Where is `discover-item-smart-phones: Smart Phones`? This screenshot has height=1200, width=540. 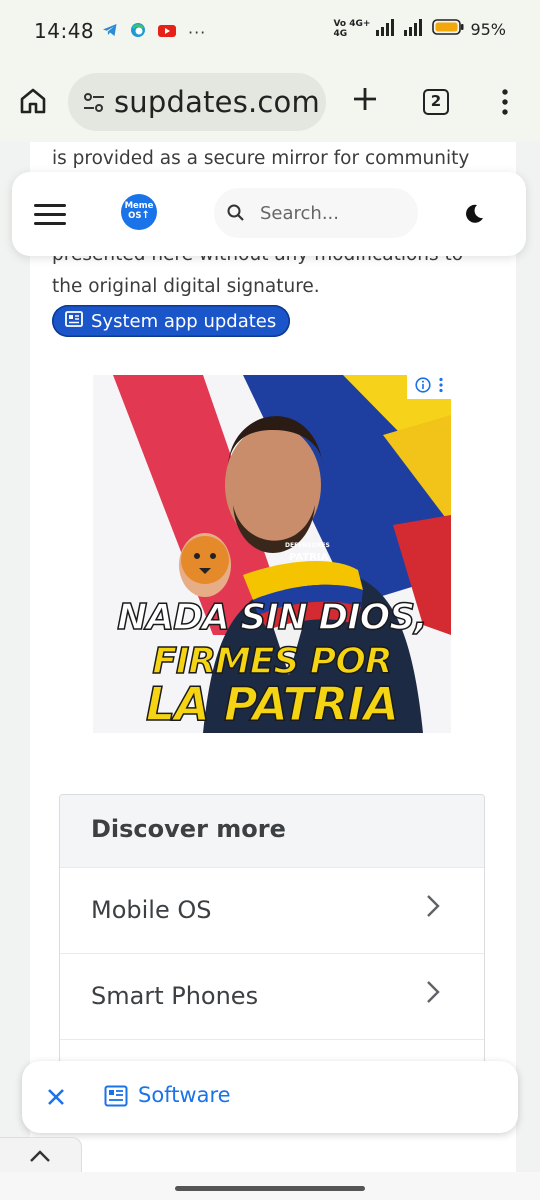
discover-item-smart-phones: Smart Phones is located at coordinates (272, 996).